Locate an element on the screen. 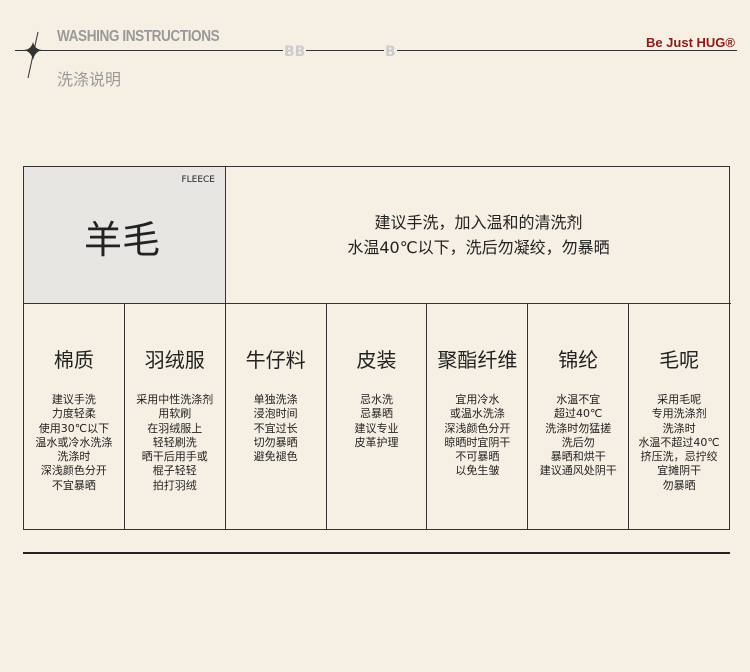  instruction-line: 晒干后用手或 is located at coordinates (174, 457).